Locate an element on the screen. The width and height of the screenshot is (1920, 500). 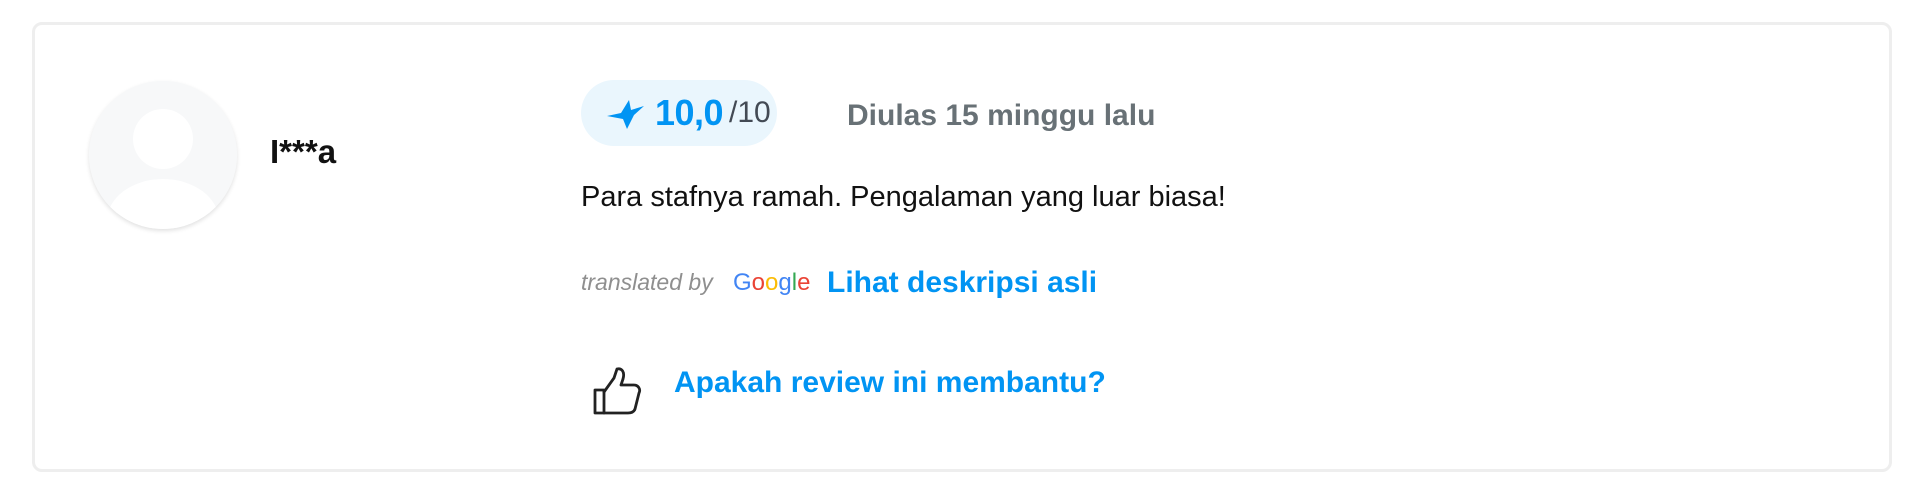
score-badge: 10,0 /10 is located at coordinates (679, 113).